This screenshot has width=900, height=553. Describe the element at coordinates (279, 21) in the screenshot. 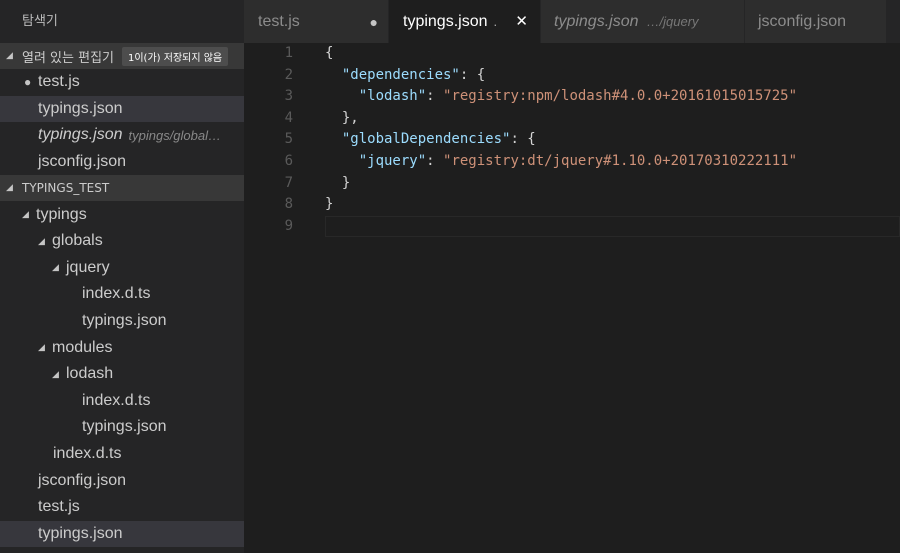

I see `tab-label: test.js` at that location.